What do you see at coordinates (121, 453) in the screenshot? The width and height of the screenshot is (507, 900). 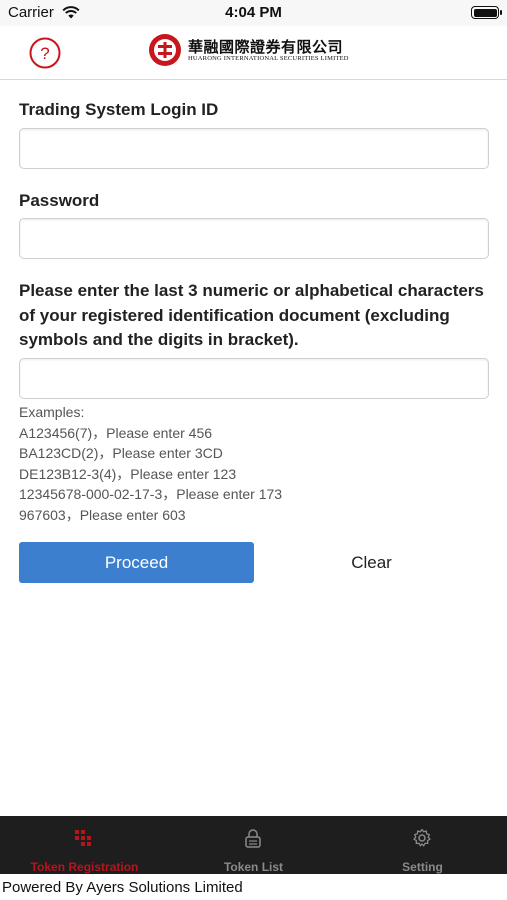 I see `example-item: BA123CD(2)，Please enter 3CD` at bounding box center [121, 453].